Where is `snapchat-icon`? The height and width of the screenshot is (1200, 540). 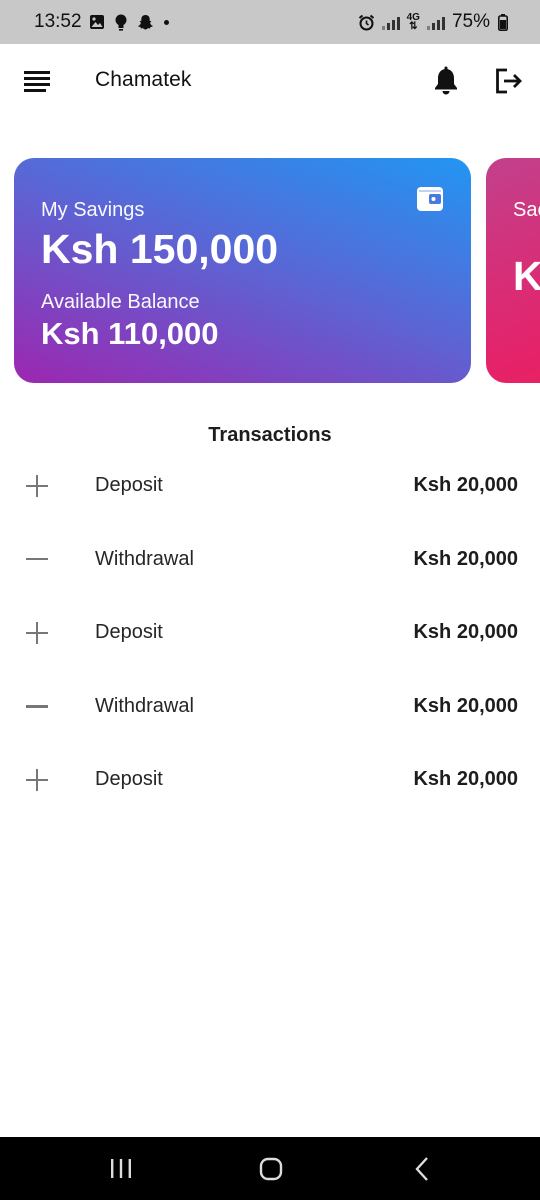 snapchat-icon is located at coordinates (145, 22).